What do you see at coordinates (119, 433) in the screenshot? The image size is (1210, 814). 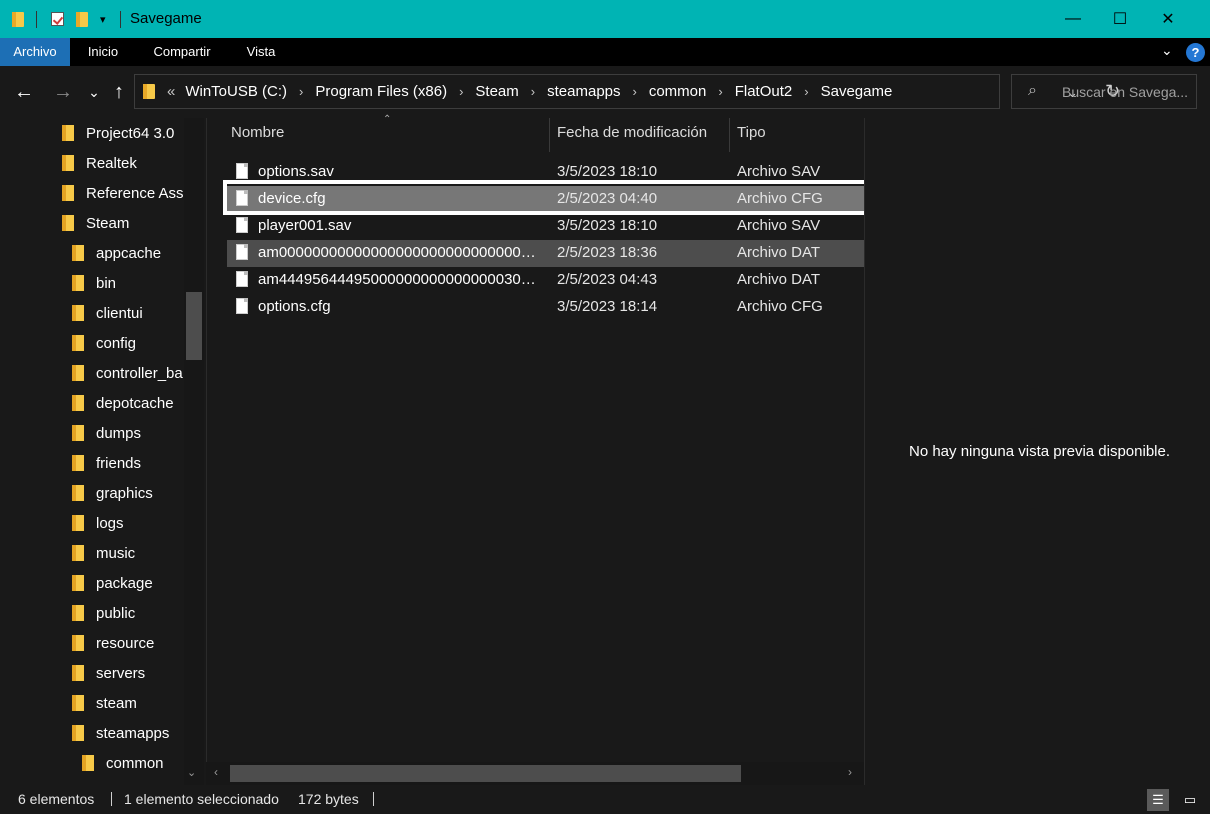 I see `tree-item-label: dumps` at bounding box center [119, 433].